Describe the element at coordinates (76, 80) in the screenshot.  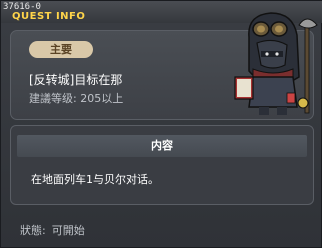
I see `quest-name: [反转城]目标在那` at that location.